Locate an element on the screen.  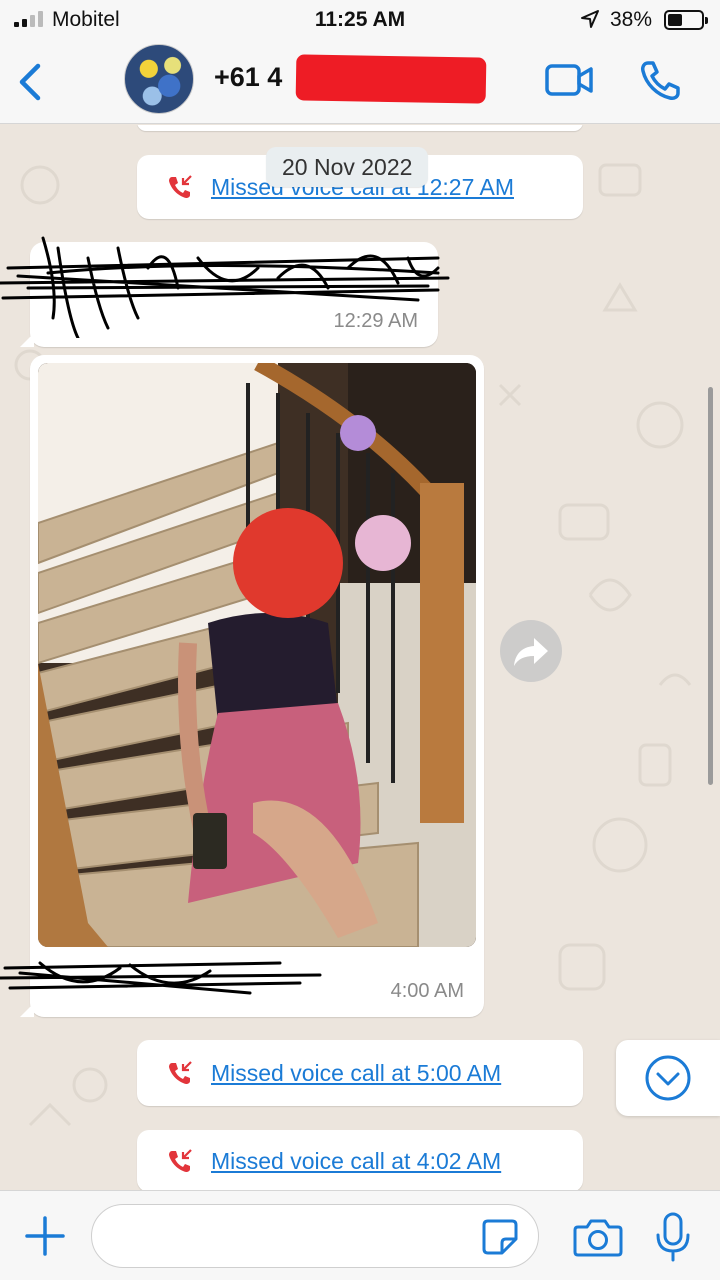
date-separator: 20 Nov 2022 is located at coordinates (347, 167).